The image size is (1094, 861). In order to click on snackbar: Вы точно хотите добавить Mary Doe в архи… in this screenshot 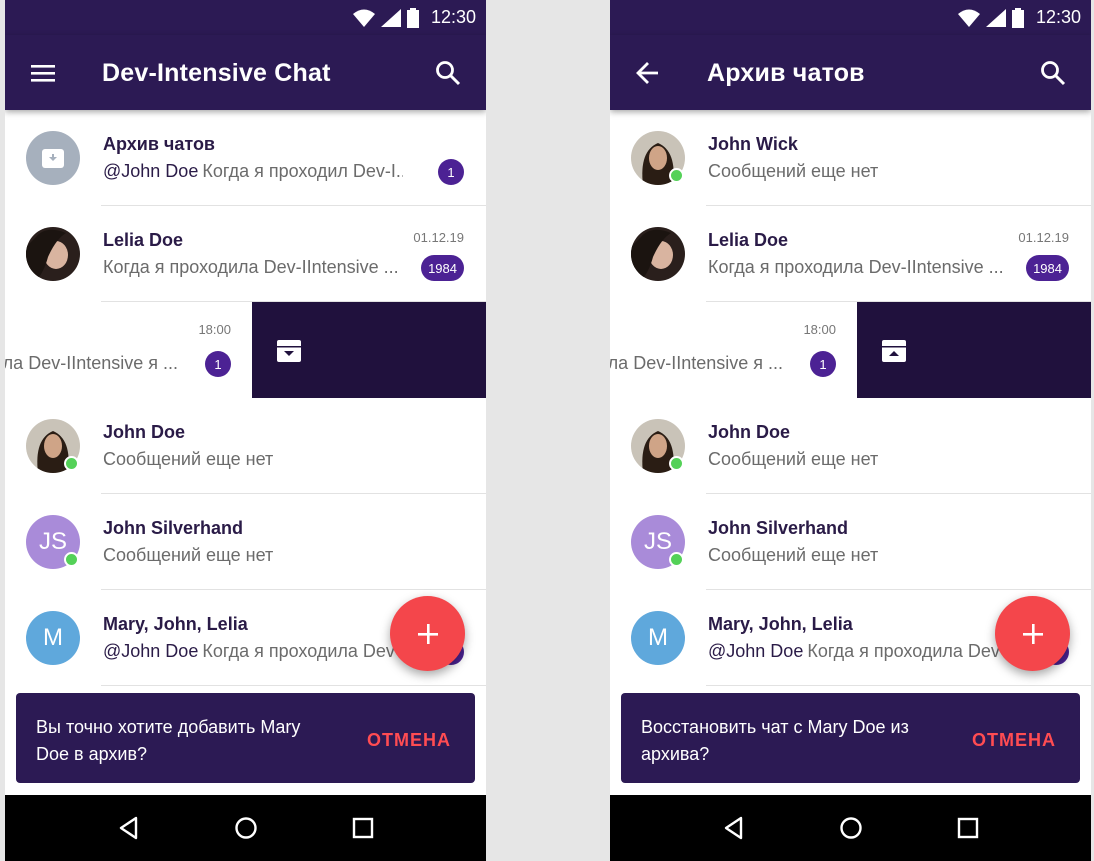, I will do `click(245, 738)`.